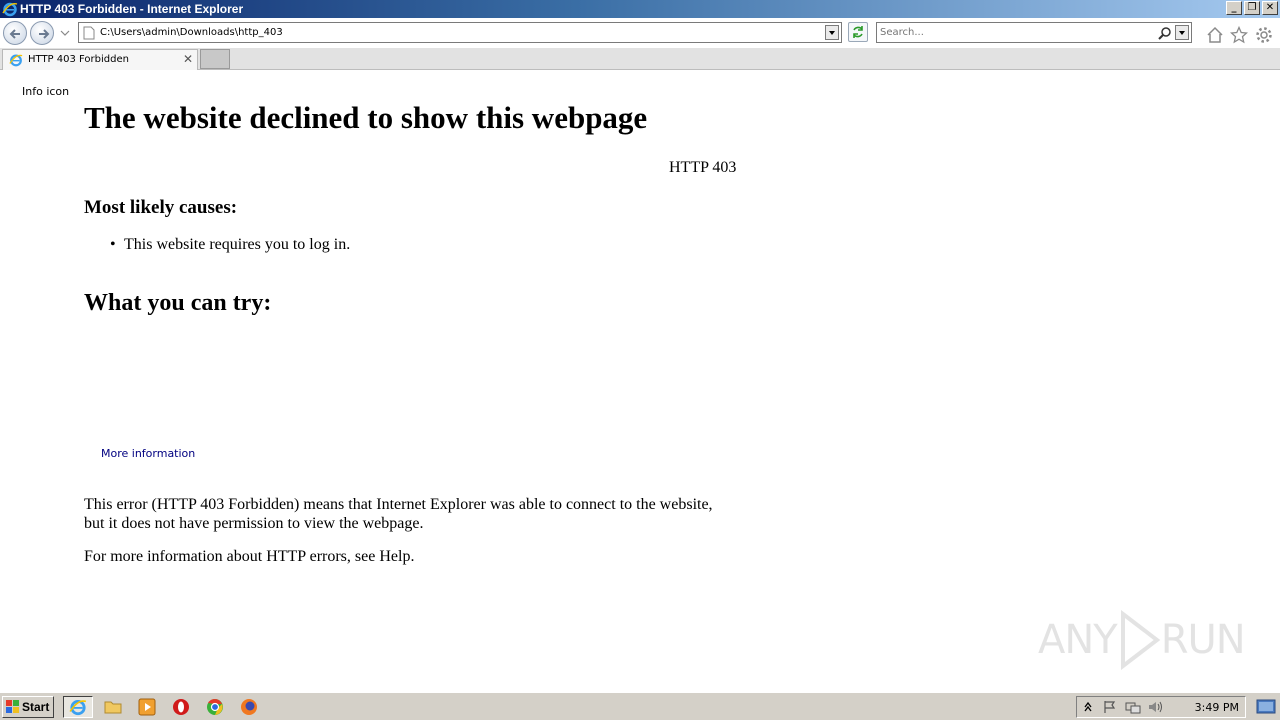 The image size is (1280, 720). Describe the element at coordinates (215, 59) in the screenshot. I see `new-tab-button` at that location.